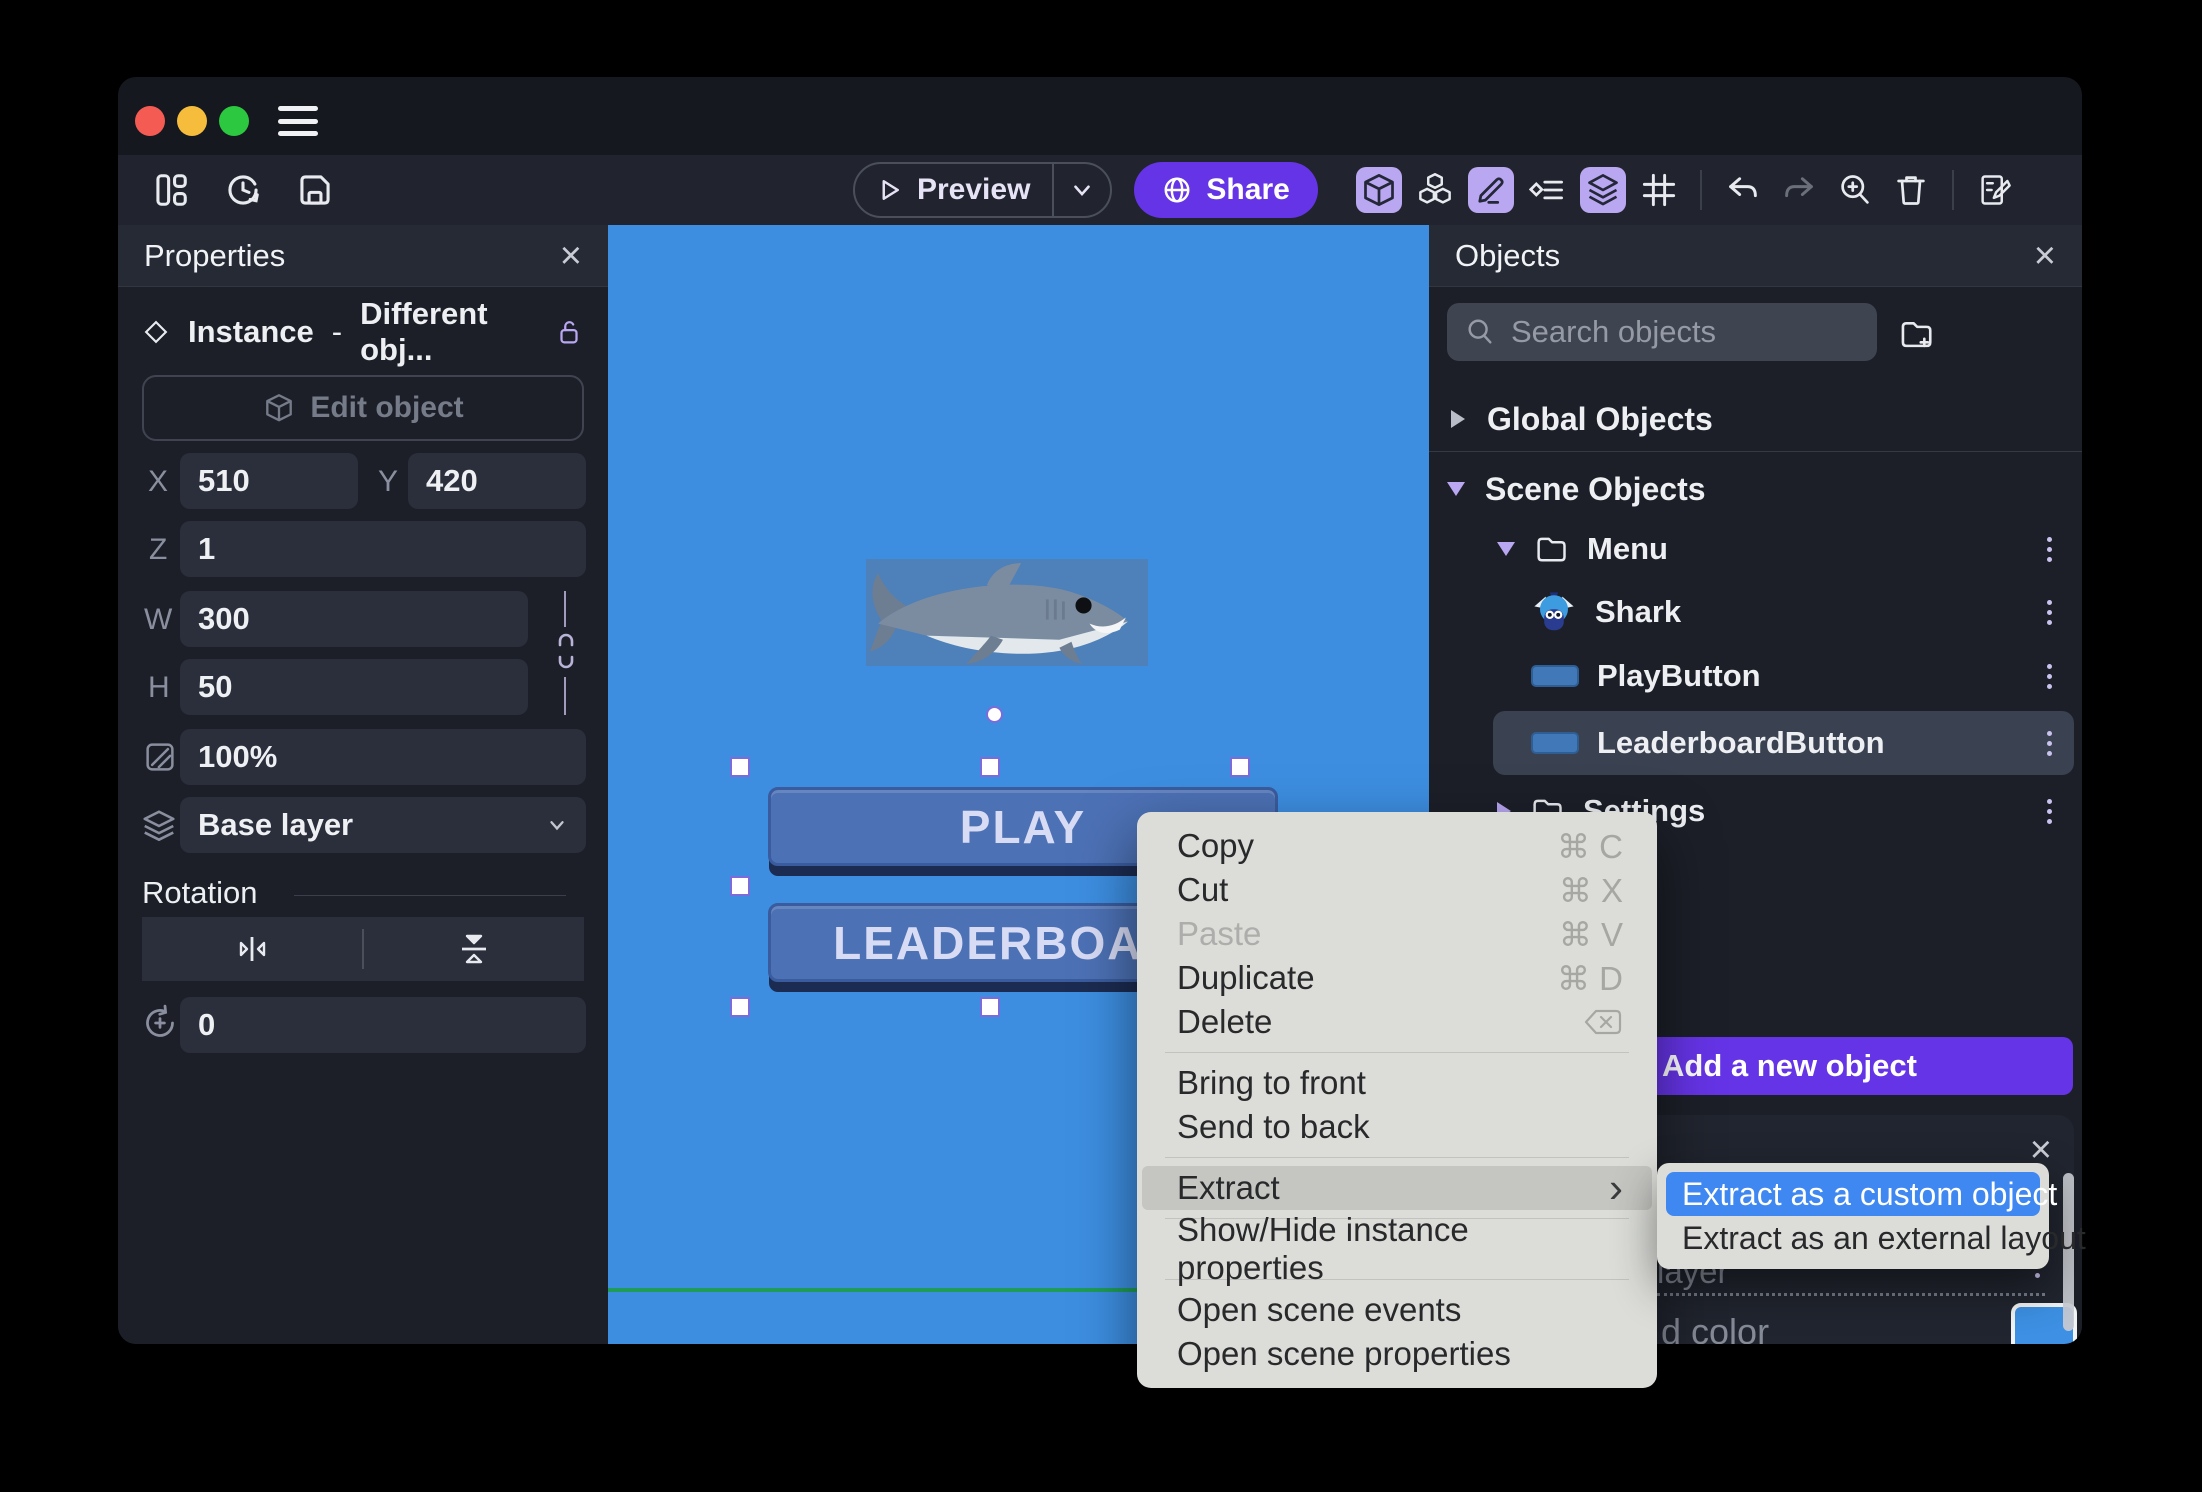 Image resolution: width=2202 pixels, height=1492 pixels. I want to click on selection-handle-top-center, so click(990, 767).